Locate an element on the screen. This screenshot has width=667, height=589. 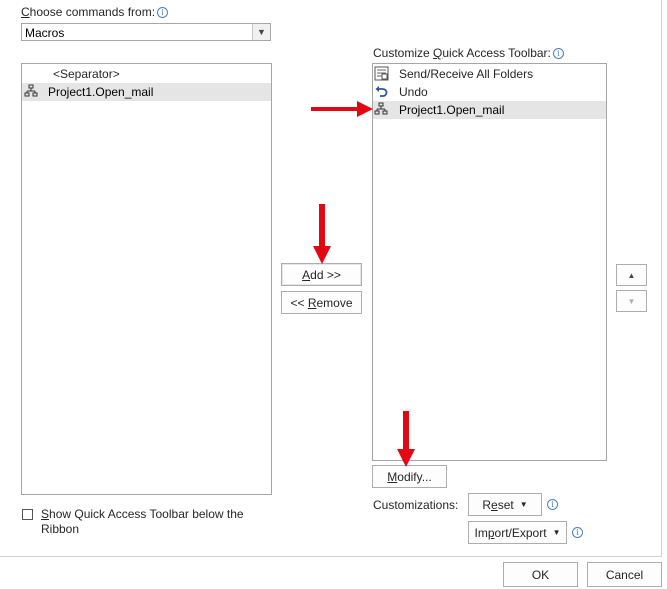
show-below-ribbon-mnemonic: S is located at coordinates (45, 514).